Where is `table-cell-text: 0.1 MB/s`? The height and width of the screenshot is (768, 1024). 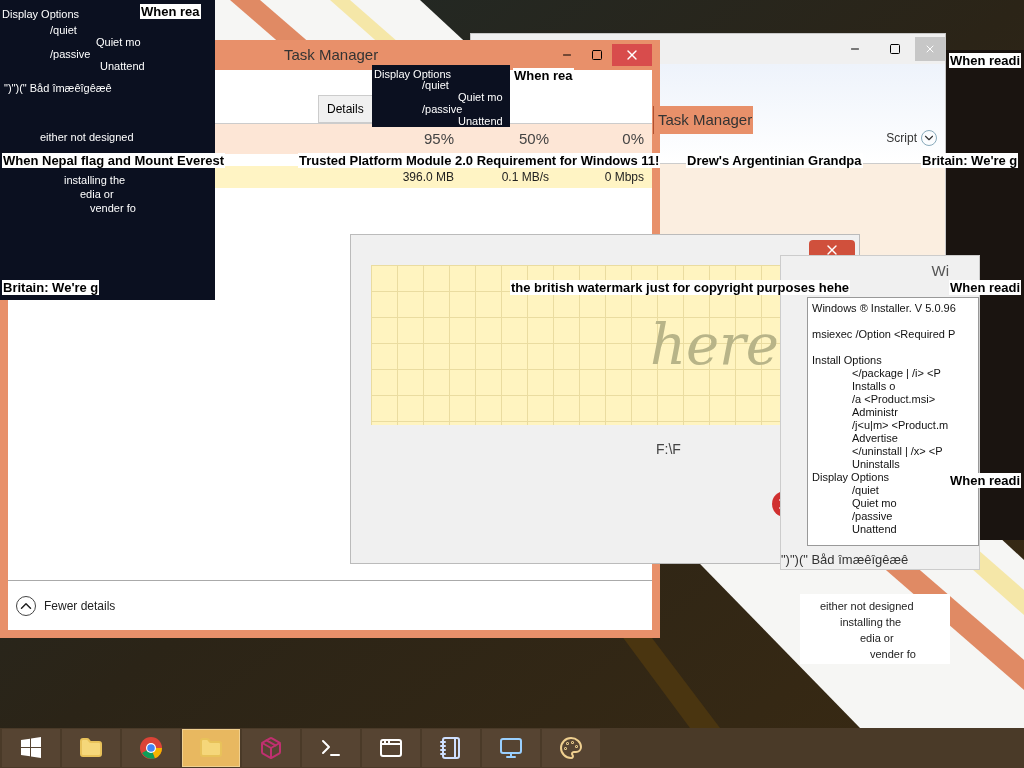
table-cell-text: 0.1 MB/s is located at coordinates (524, 177).